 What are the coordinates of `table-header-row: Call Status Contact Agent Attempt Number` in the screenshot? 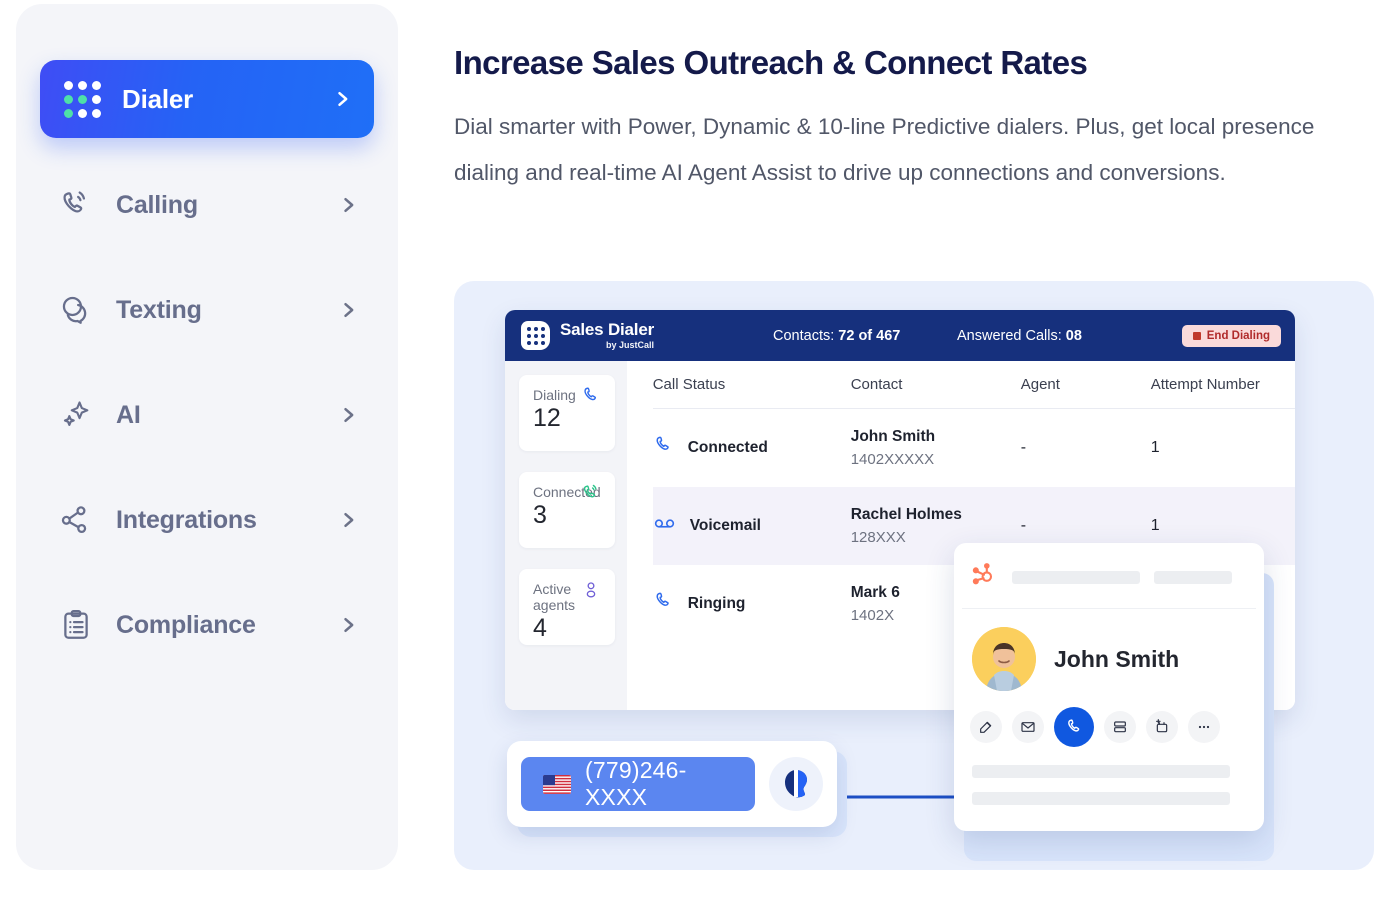 It's located at (973, 385).